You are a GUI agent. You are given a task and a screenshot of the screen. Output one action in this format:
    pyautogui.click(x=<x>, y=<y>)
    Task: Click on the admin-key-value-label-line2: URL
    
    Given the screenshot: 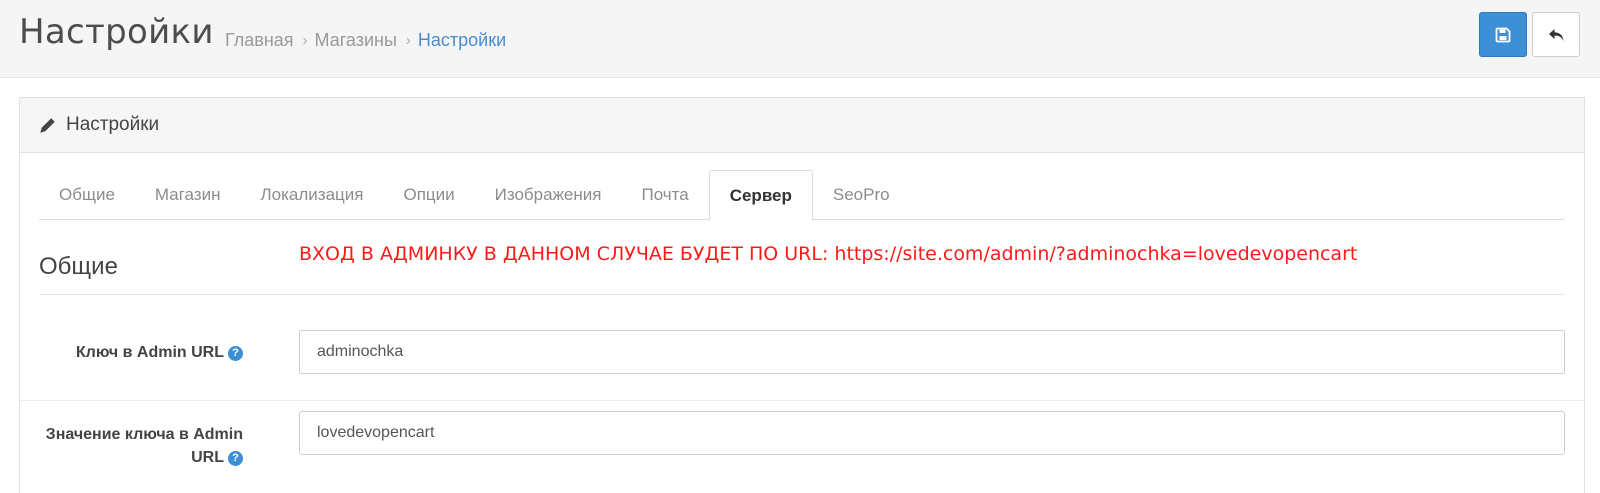 What is the action you would take?
    pyautogui.click(x=207, y=457)
    